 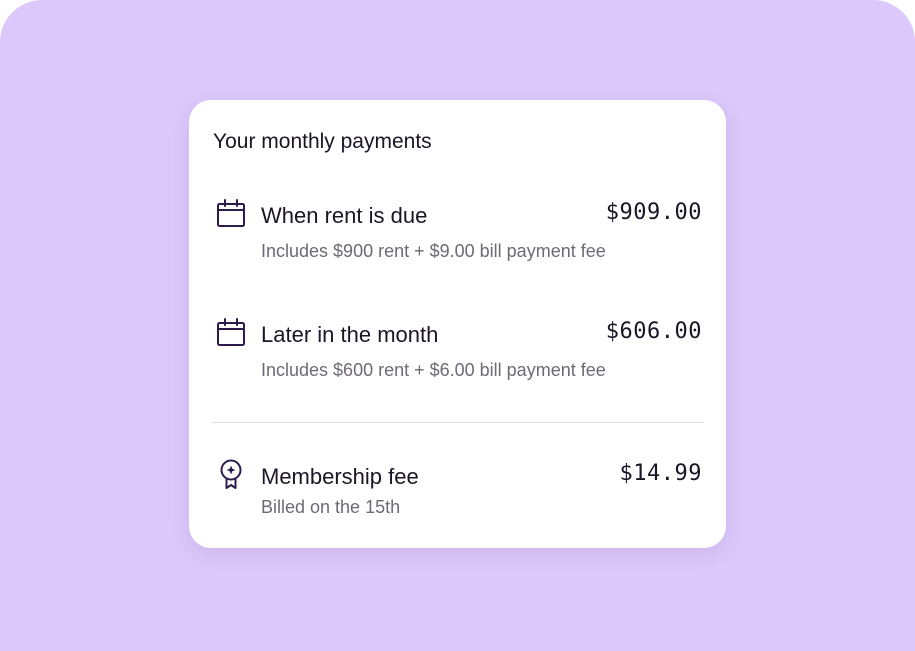 What do you see at coordinates (457, 422) in the screenshot?
I see `section-divider` at bounding box center [457, 422].